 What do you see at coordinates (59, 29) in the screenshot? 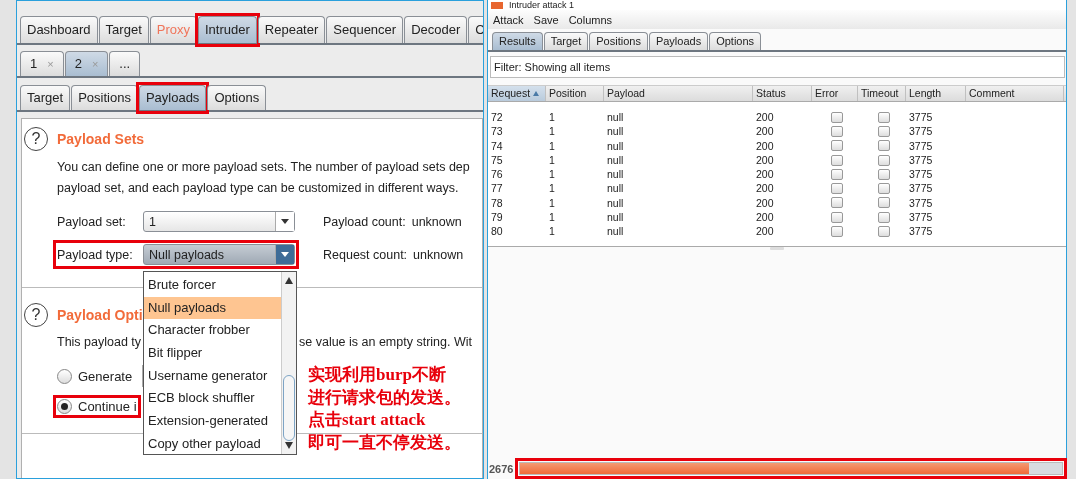
I see `tab: Dashboard` at bounding box center [59, 29].